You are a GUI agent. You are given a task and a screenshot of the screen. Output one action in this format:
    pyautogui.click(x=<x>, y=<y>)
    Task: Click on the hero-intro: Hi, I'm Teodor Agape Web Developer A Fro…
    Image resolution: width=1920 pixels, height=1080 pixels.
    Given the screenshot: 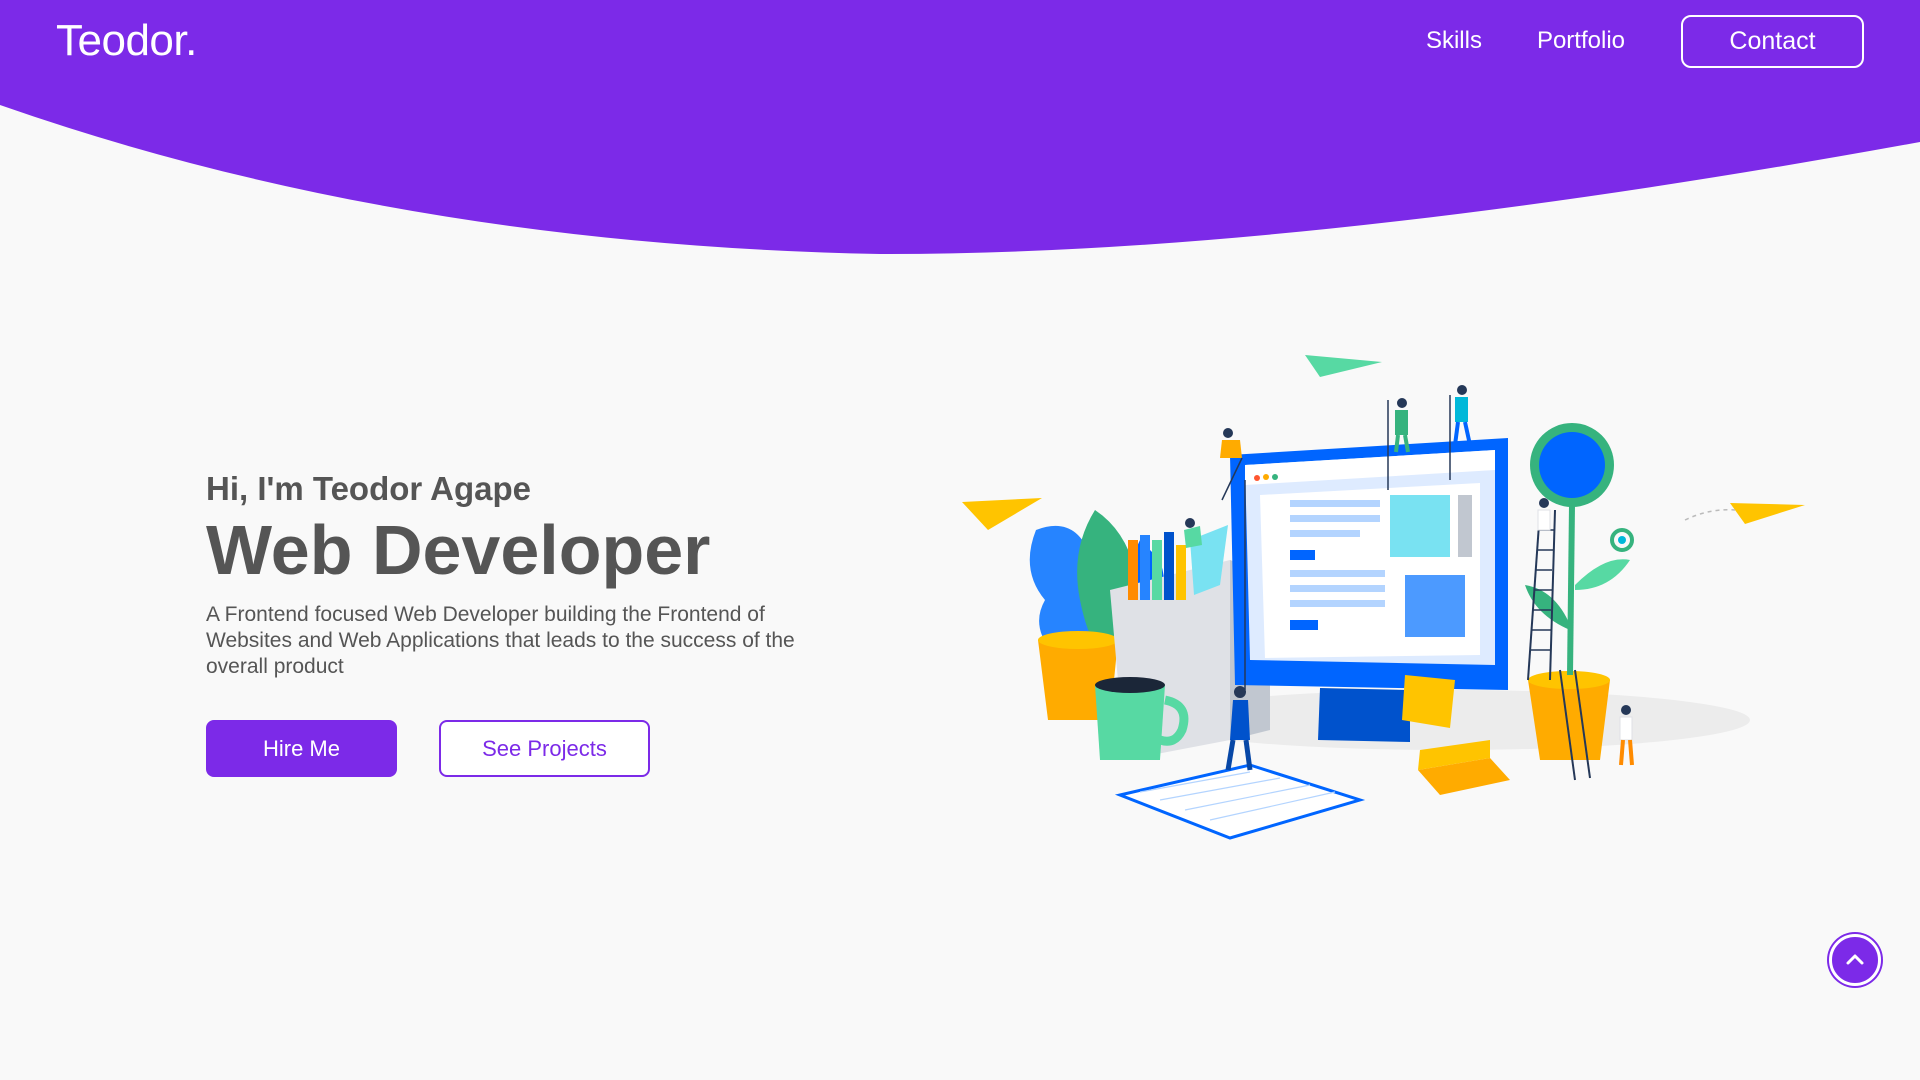 What is the action you would take?
    pyautogui.click(x=526, y=622)
    